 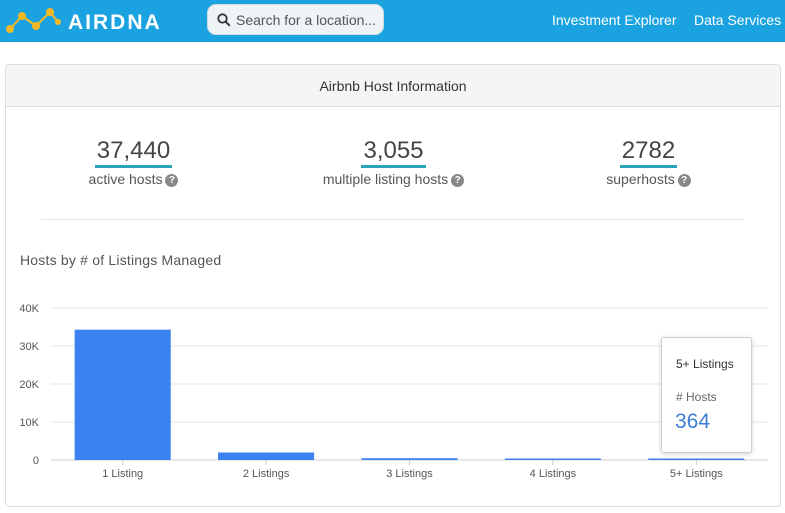 What do you see at coordinates (693, 421) in the screenshot?
I see `tooltip-value: 364` at bounding box center [693, 421].